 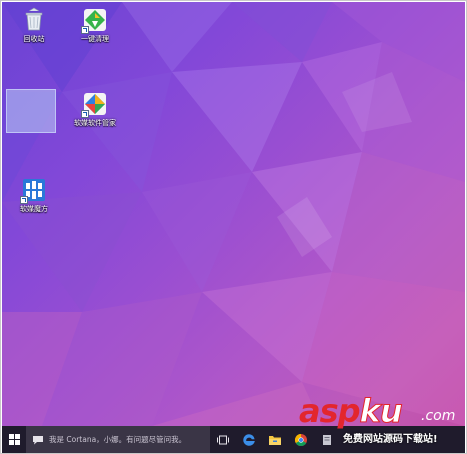 I want to click on desktop-icon-software-manager: 软媒软件管家, so click(x=95, y=109).